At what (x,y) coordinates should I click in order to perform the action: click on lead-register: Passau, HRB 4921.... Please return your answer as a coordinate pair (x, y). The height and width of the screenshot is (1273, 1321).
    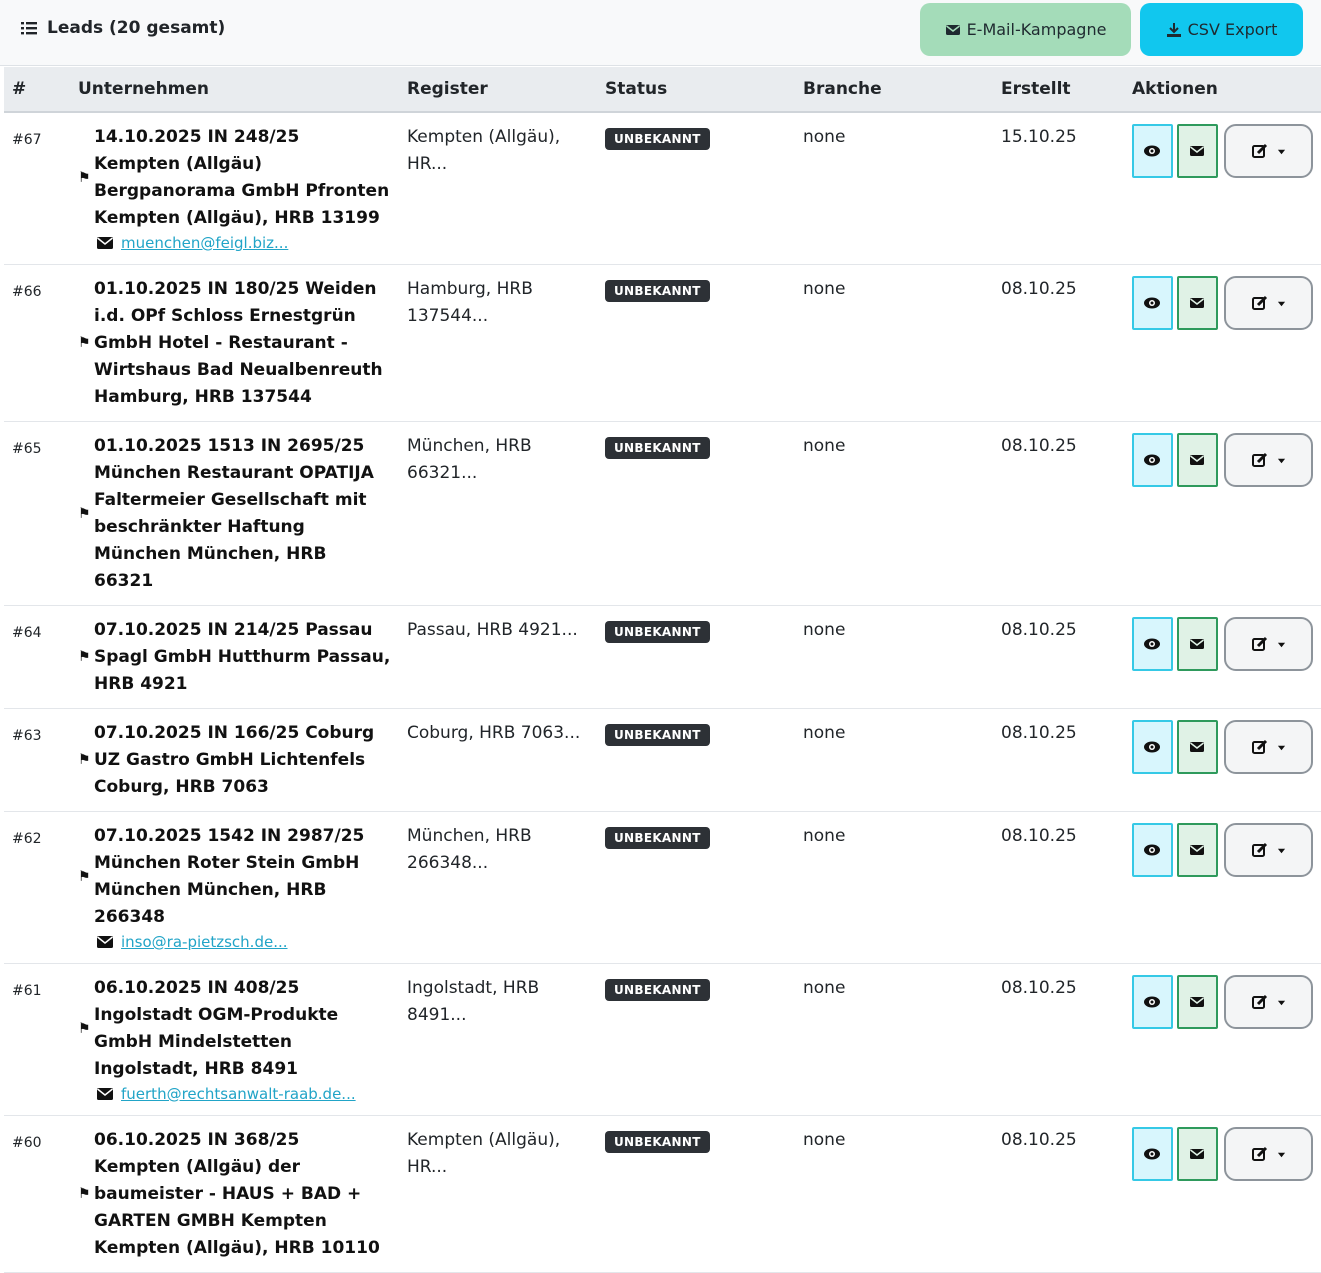
    Looking at the image, I should click on (498, 657).